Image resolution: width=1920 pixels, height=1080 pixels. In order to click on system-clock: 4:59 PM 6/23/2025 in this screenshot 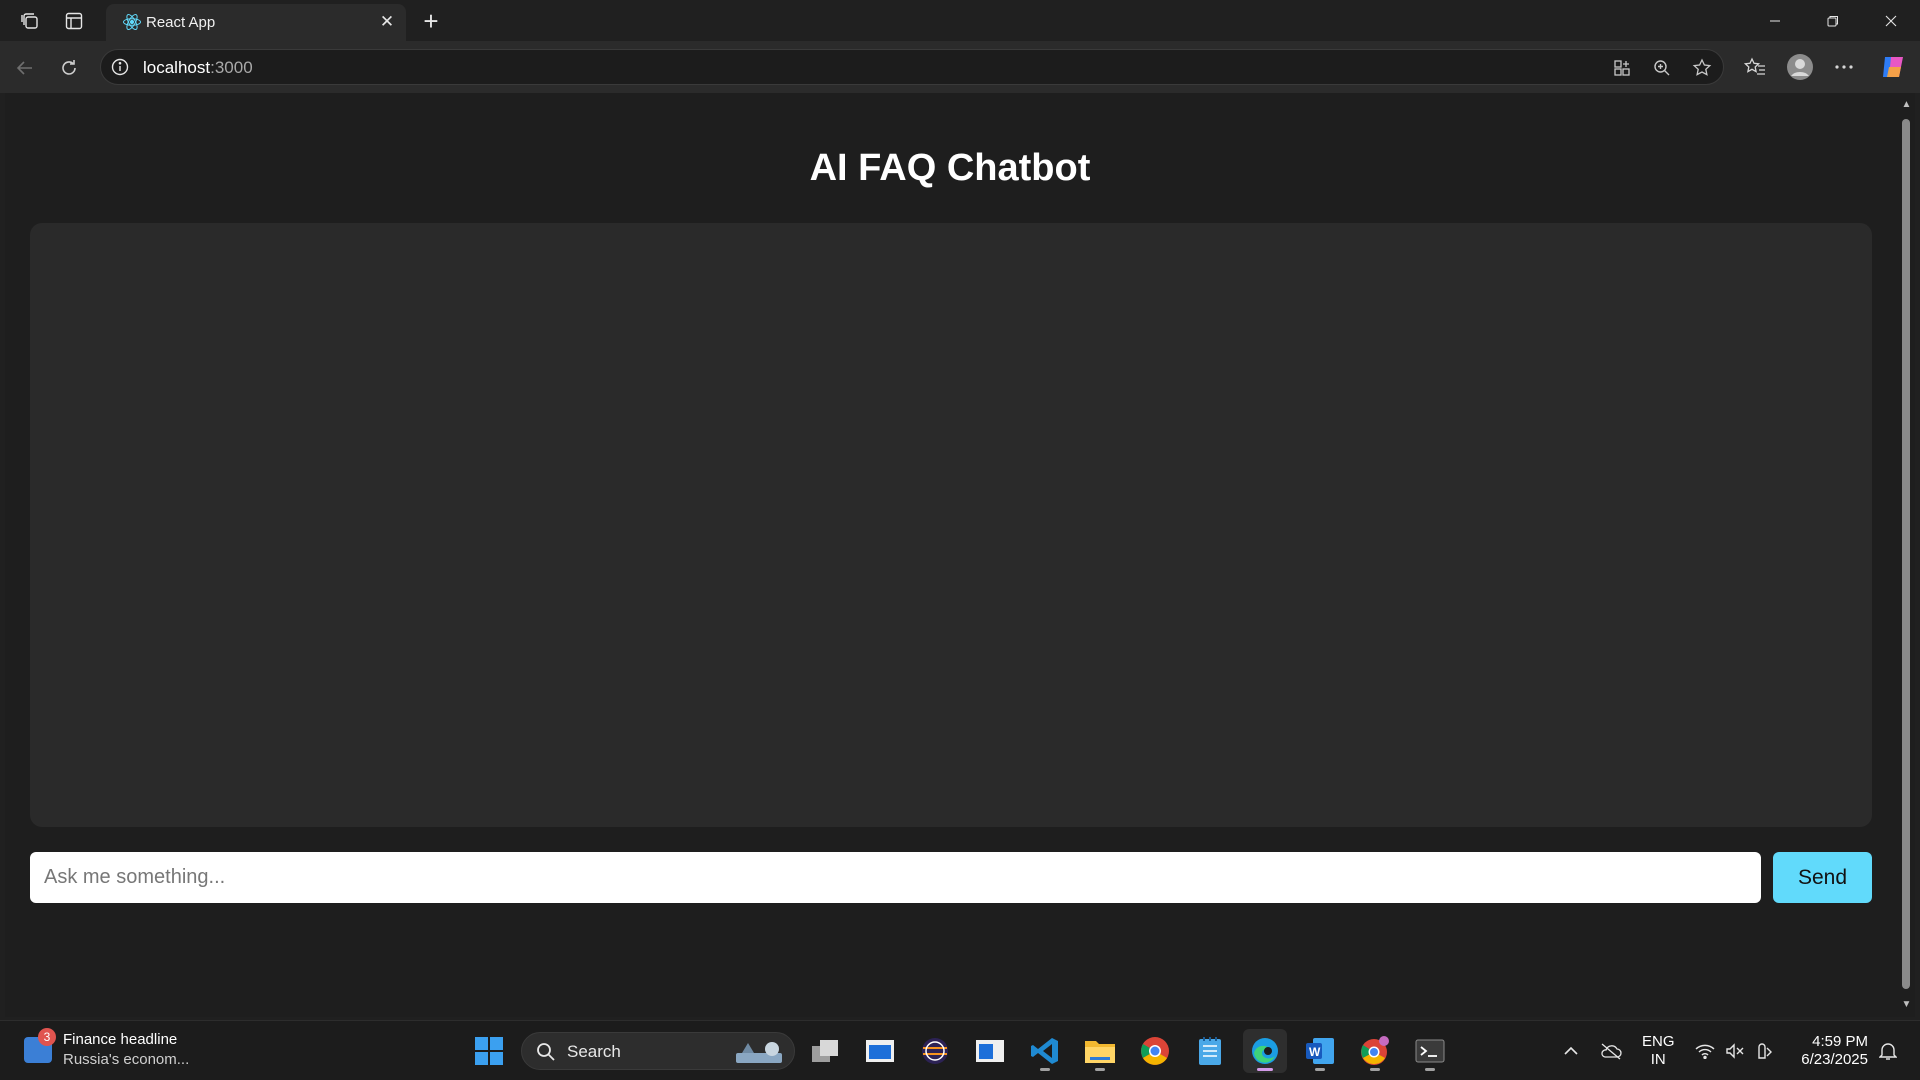, I will do `click(1829, 1051)`.